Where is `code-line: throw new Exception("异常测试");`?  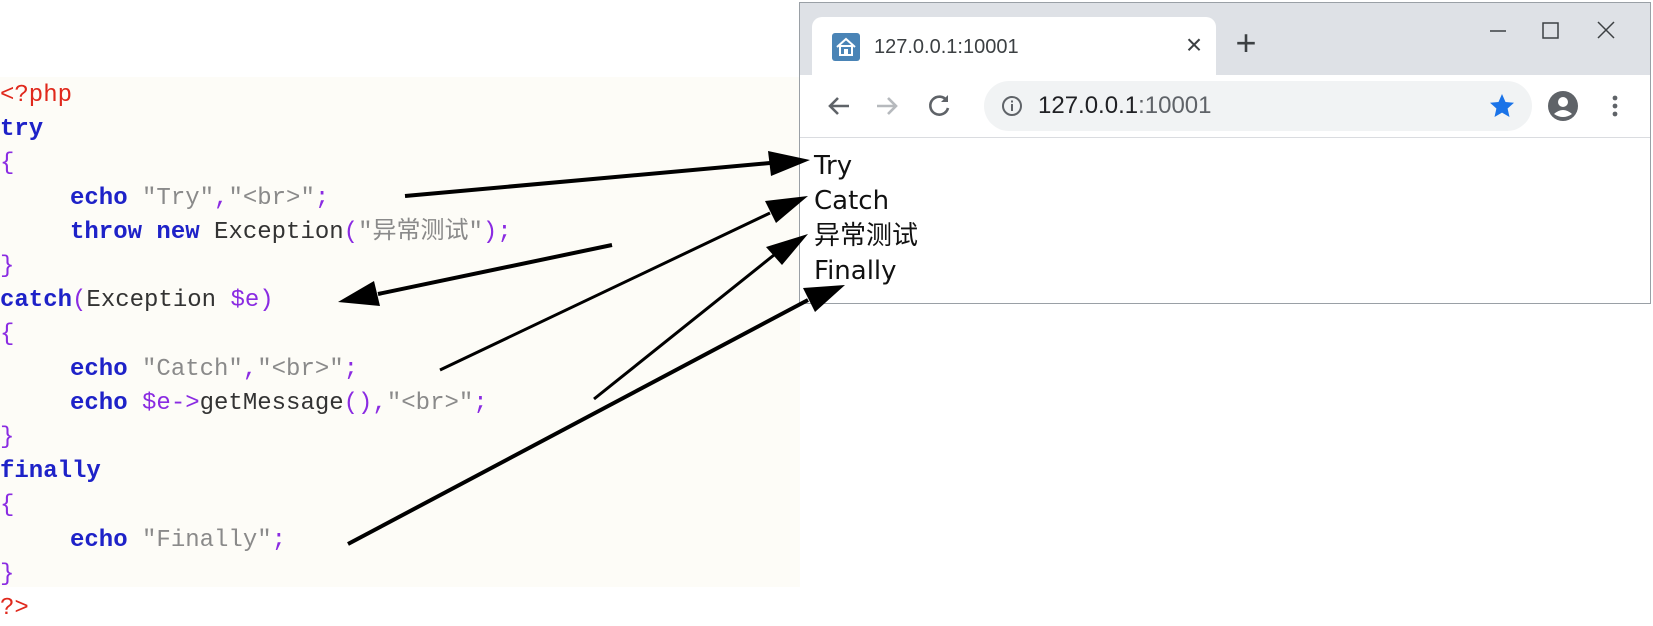 code-line: throw new Exception("异常测试"); is located at coordinates (256, 233).